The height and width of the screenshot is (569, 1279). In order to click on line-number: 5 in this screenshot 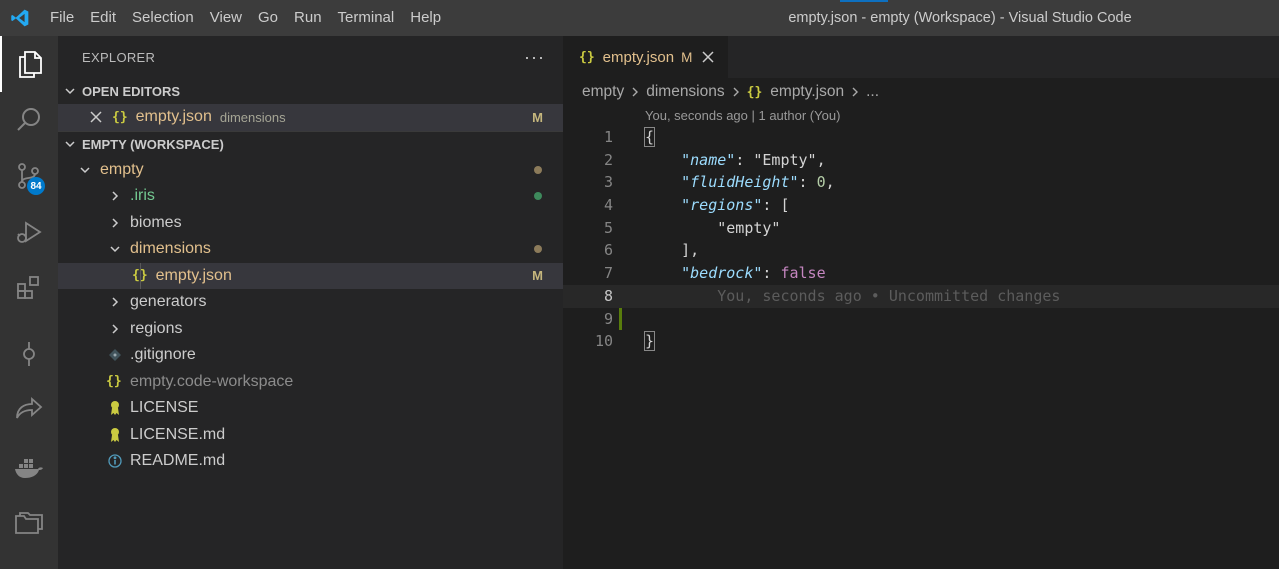, I will do `click(608, 227)`.